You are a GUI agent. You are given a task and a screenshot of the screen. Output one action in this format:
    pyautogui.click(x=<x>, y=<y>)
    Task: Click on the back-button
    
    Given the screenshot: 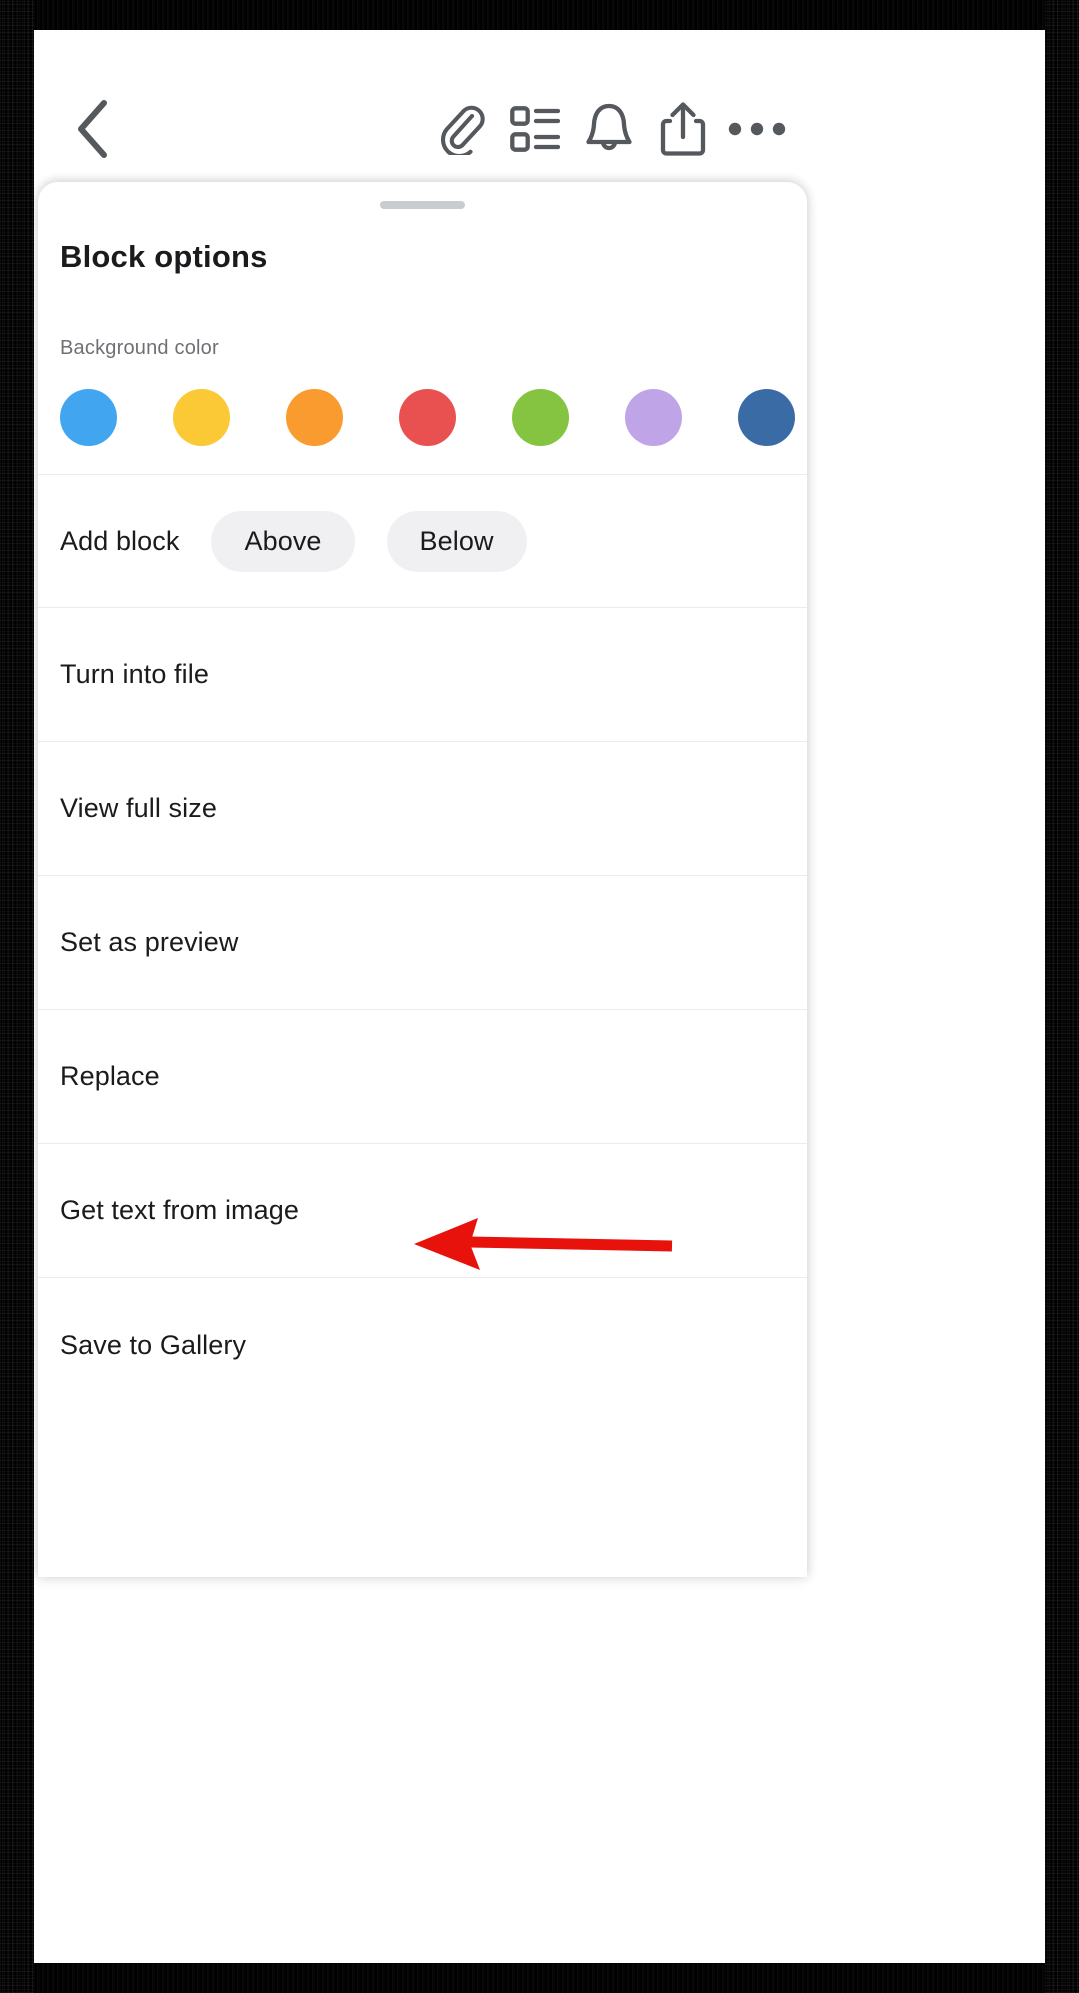 What is the action you would take?
    pyautogui.click(x=93, y=129)
    